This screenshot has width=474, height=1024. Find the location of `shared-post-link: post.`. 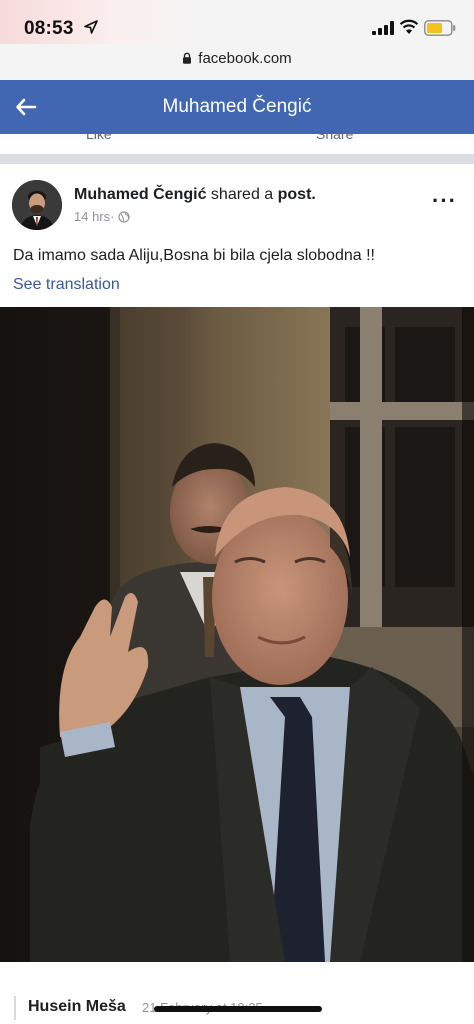

shared-post-link: post. is located at coordinates (297, 194).